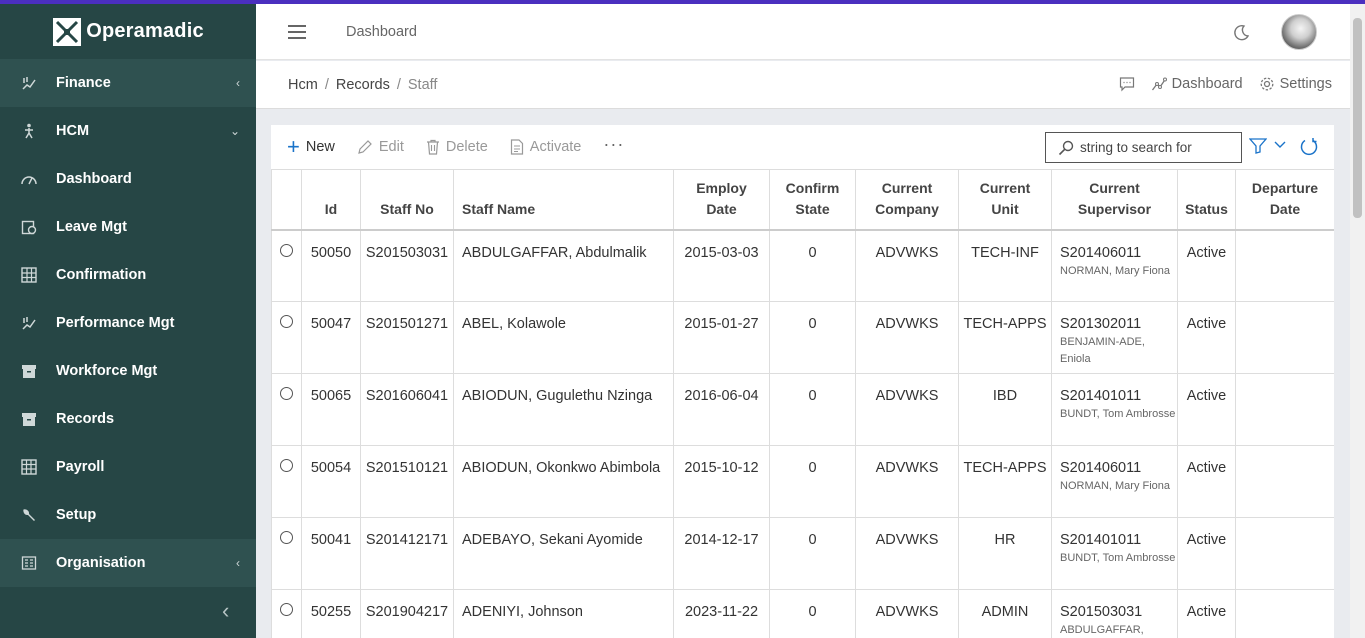 The image size is (1365, 638). I want to click on avatar, so click(1299, 32).